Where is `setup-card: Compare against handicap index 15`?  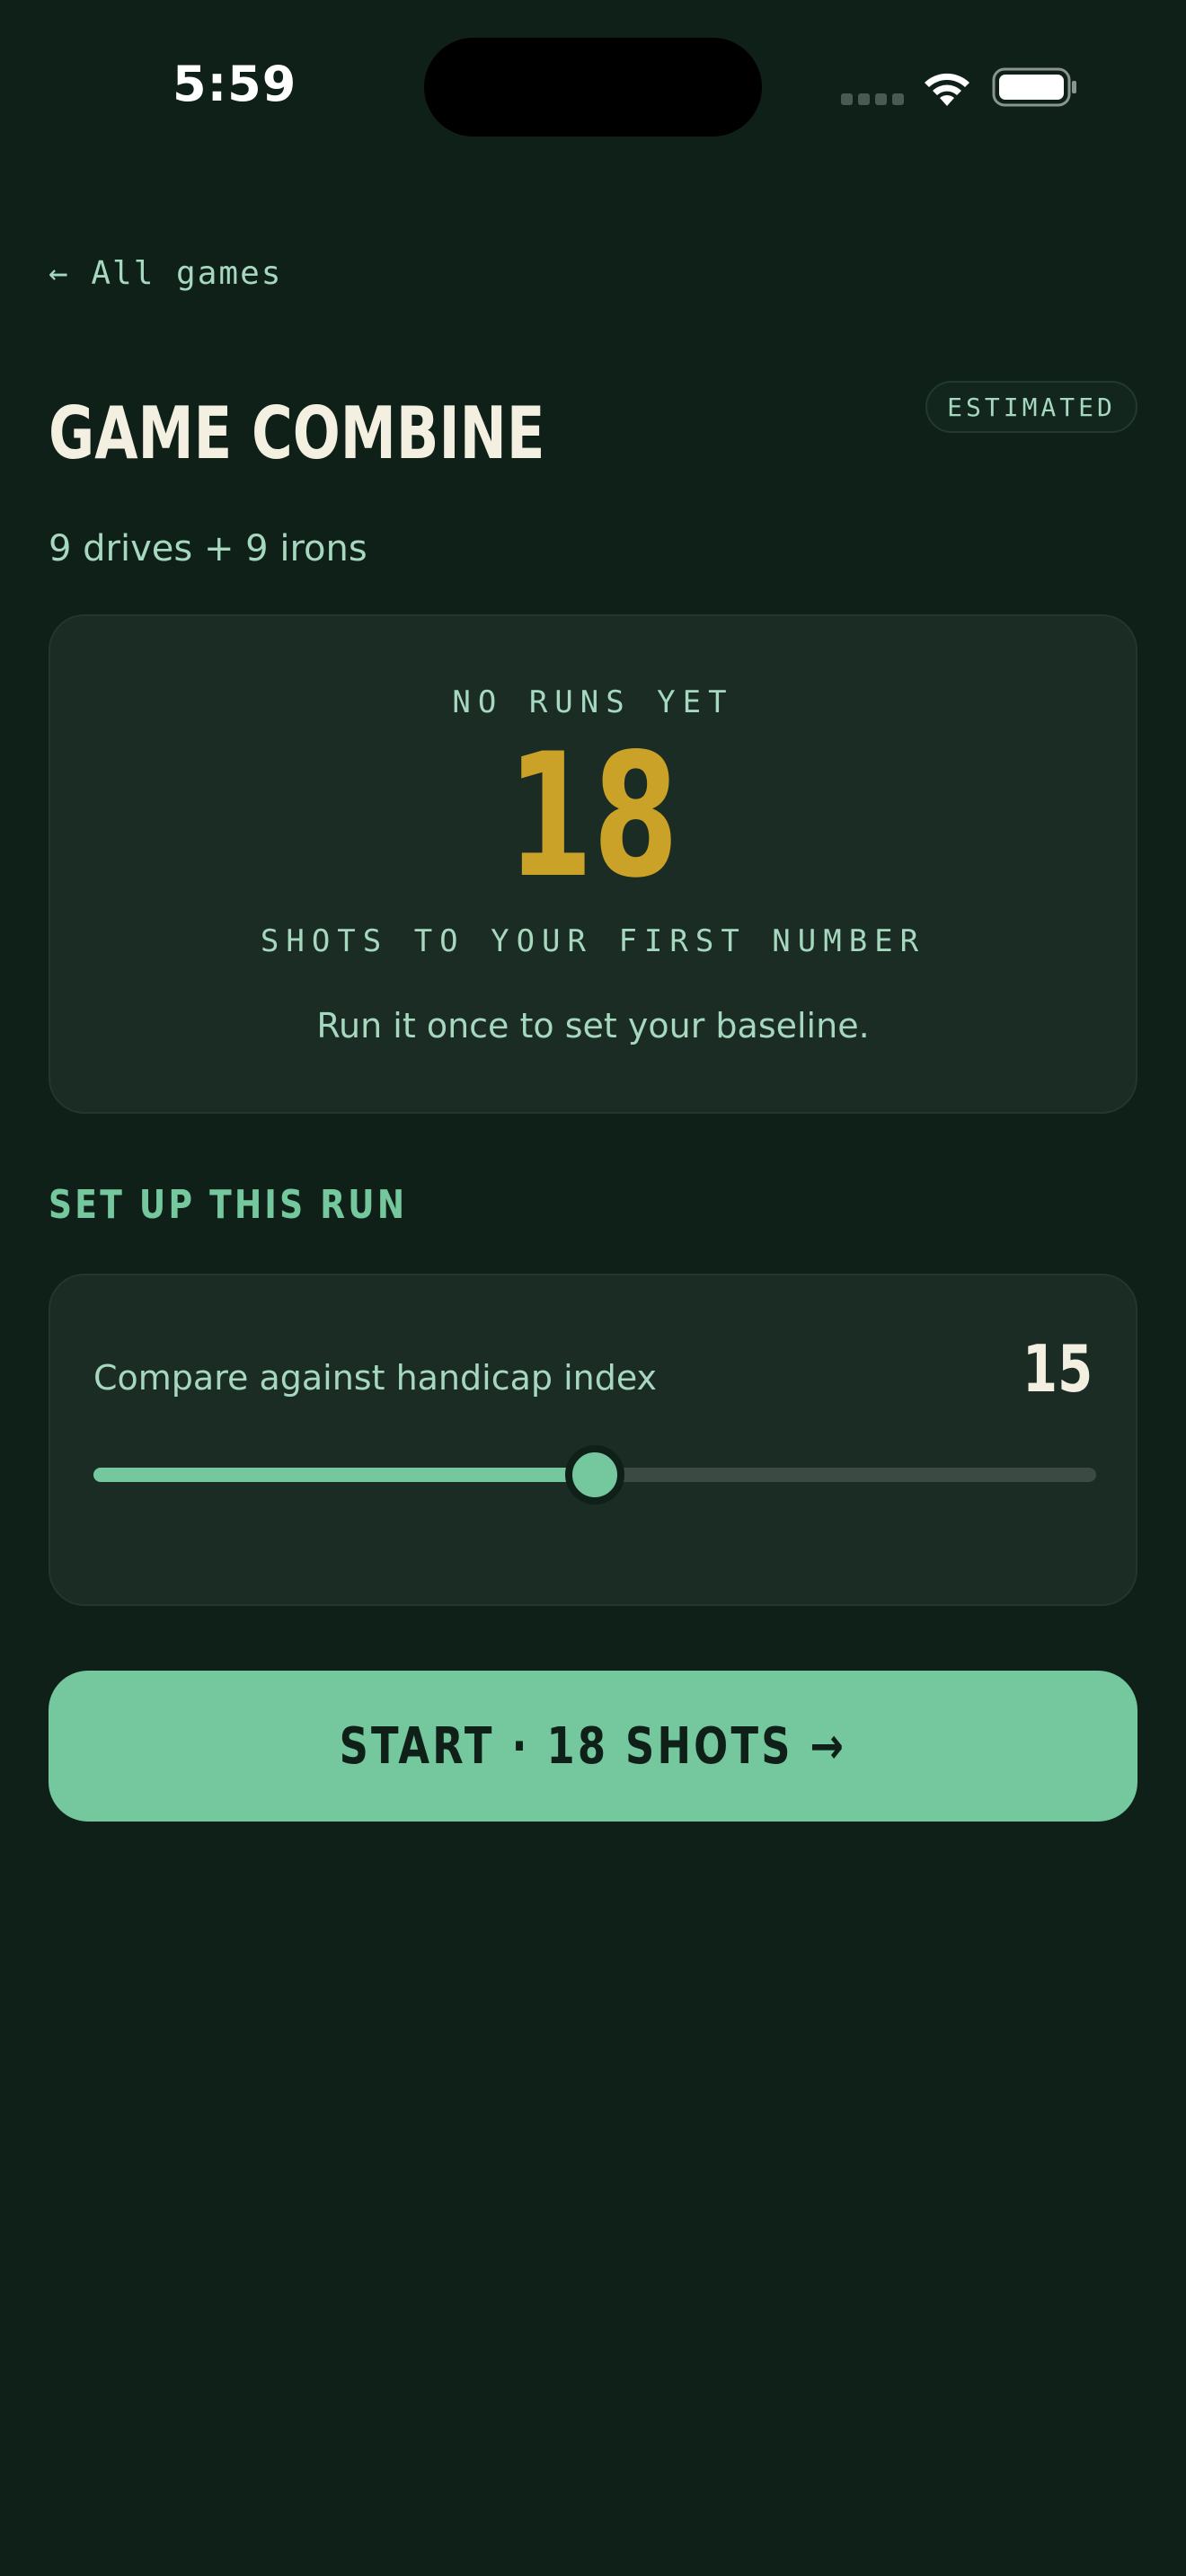 setup-card: Compare against handicap index 15 is located at coordinates (593, 1440).